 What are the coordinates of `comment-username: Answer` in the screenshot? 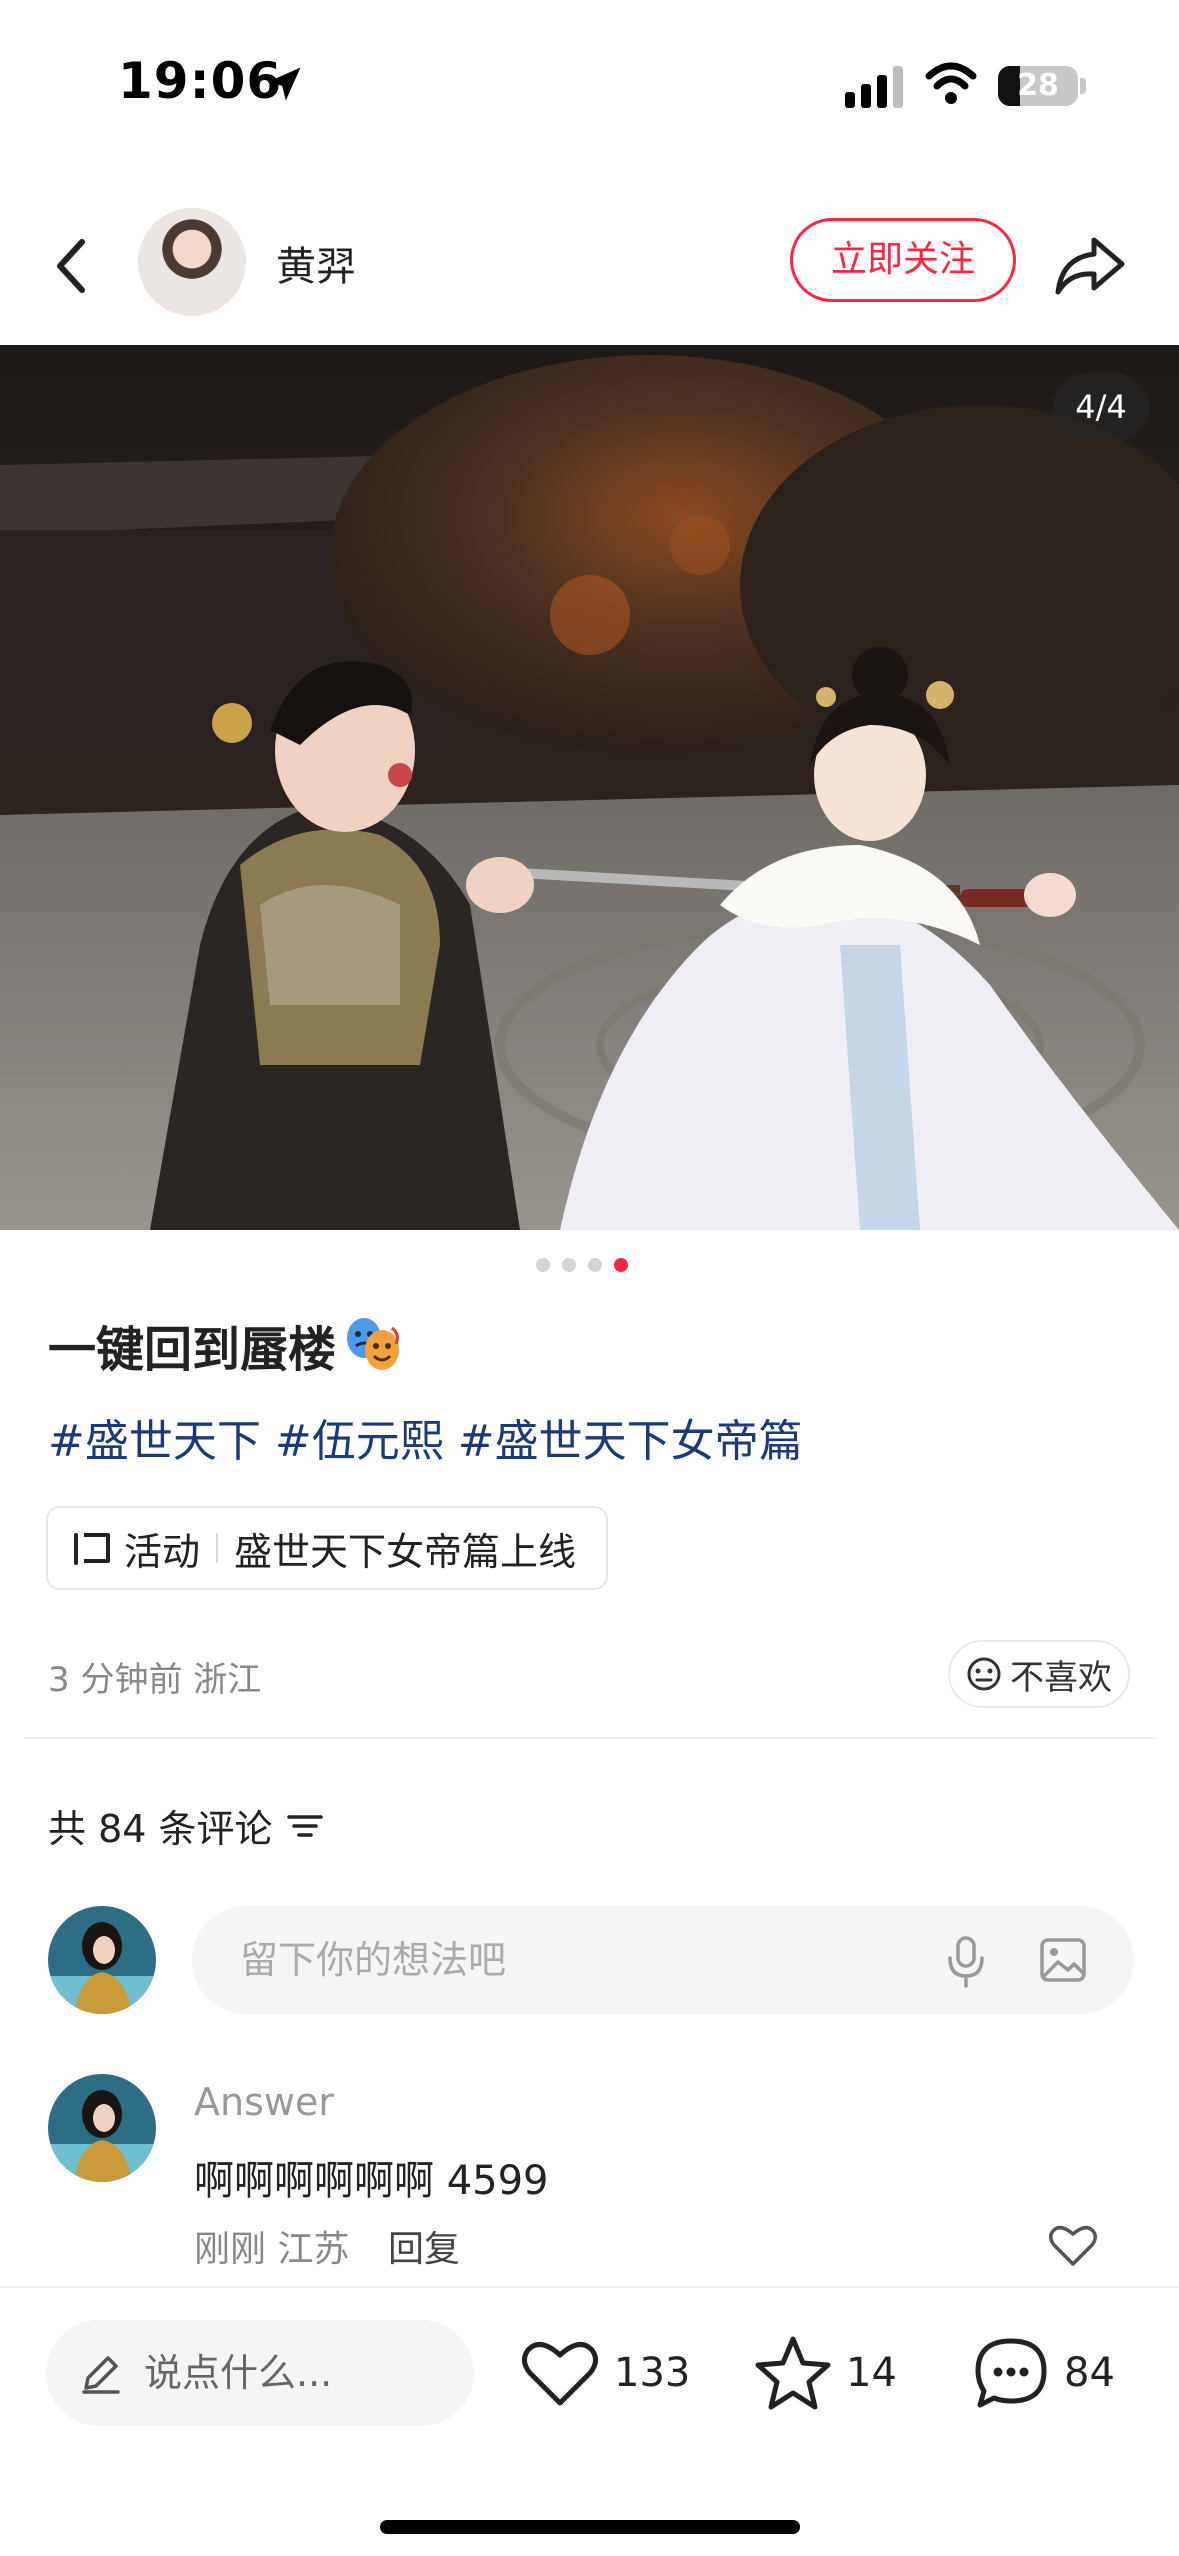 It's located at (264, 2102).